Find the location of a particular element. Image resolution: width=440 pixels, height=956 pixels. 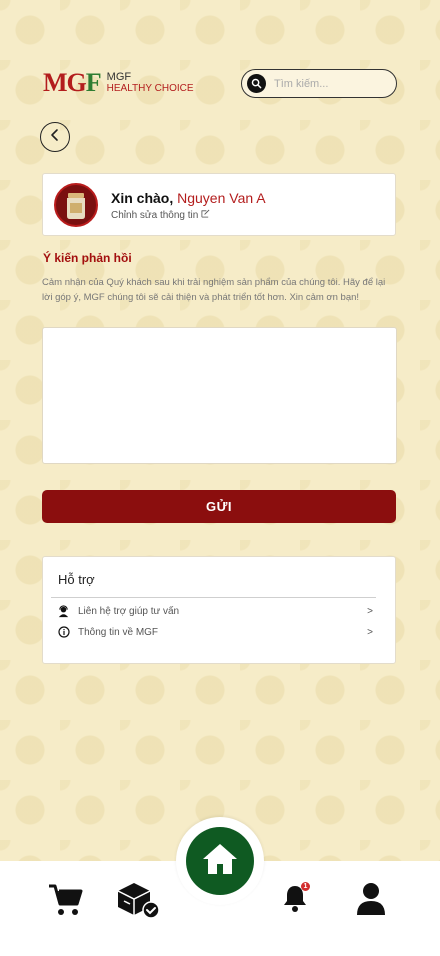

divider is located at coordinates (213, 597).